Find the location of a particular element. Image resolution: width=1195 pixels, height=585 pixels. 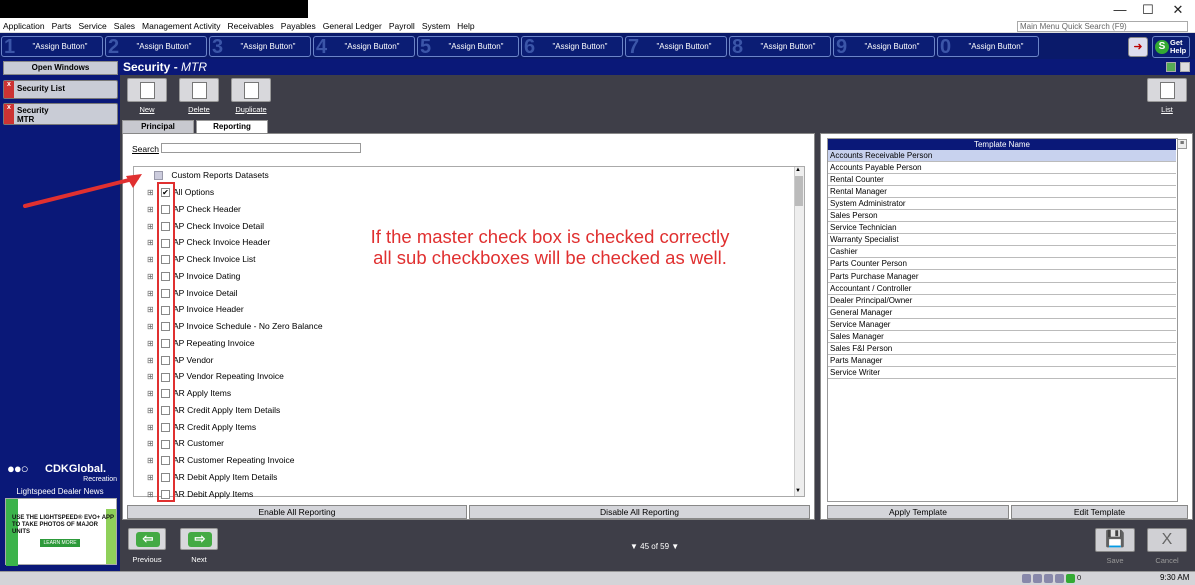

menu-help: Help is located at coordinates (465, 26).